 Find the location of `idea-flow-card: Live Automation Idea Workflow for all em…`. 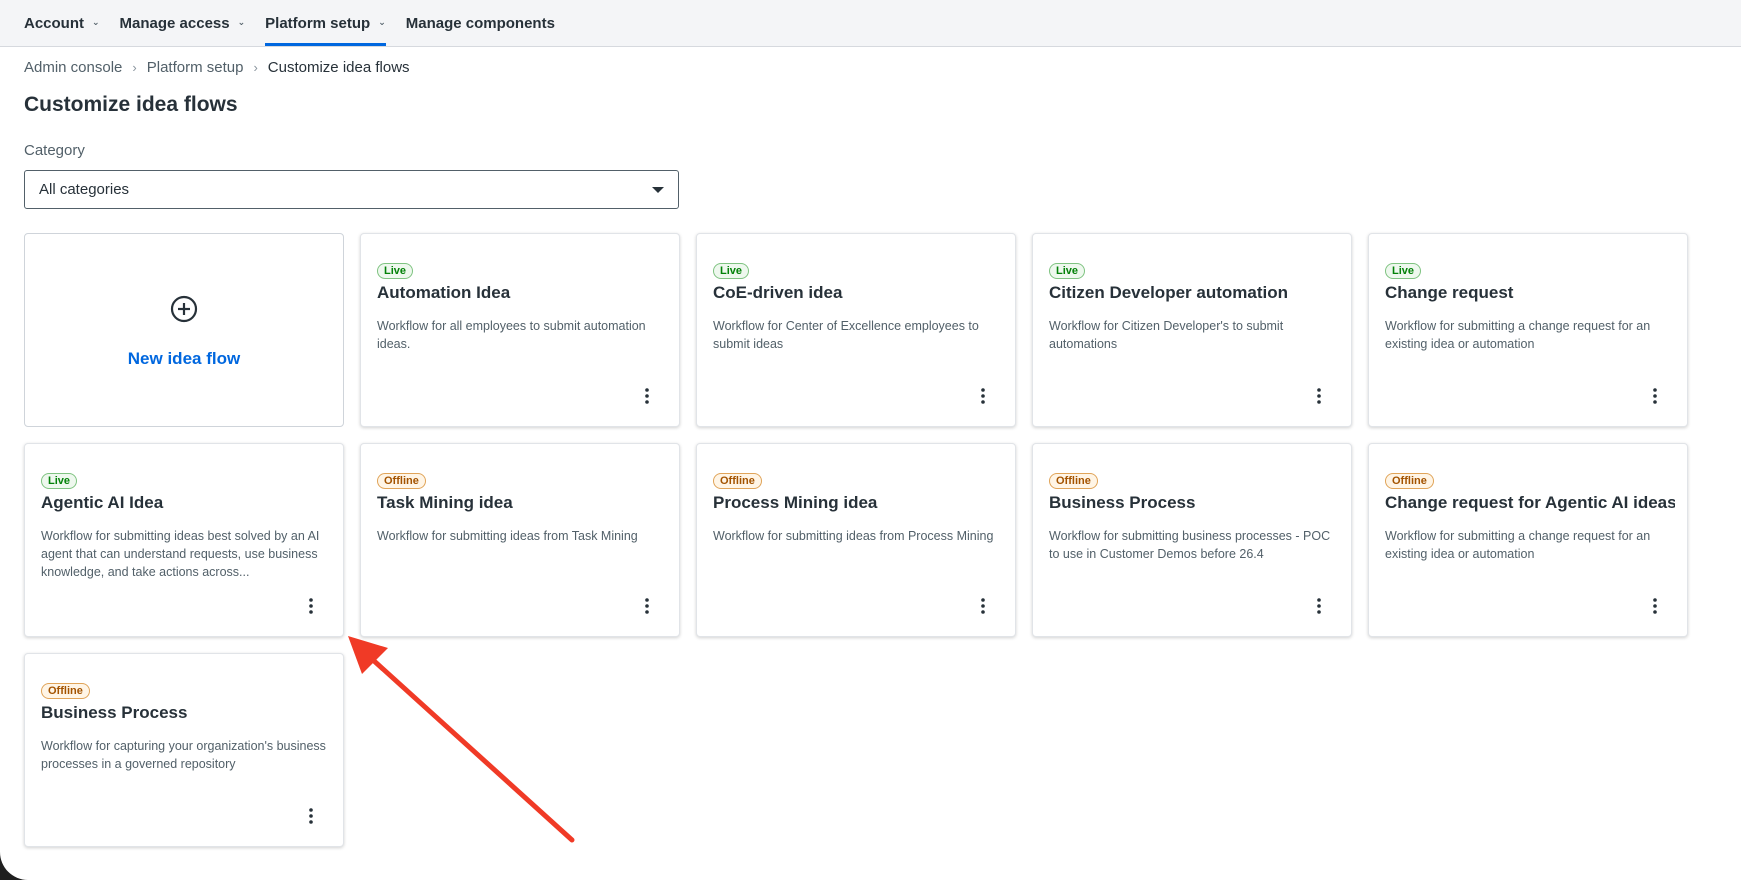

idea-flow-card: Live Automation Idea Workflow for all em… is located at coordinates (520, 330).